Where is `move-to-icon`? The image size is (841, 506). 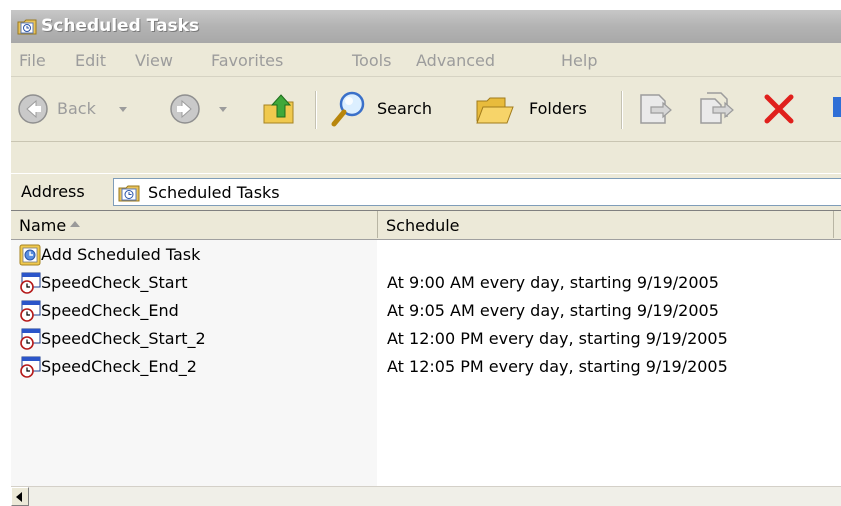
move-to-icon is located at coordinates (656, 109).